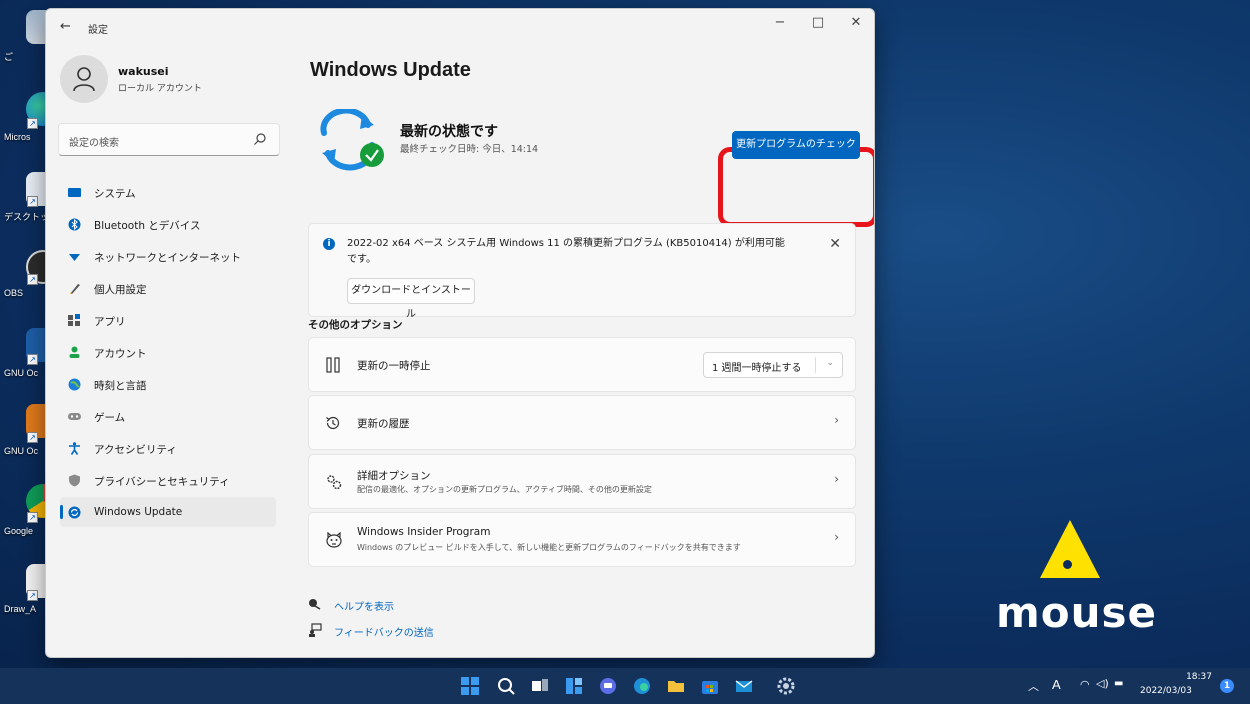 This screenshot has height=704, width=1250. I want to click on sidebar-item-bluetooth: Bluetooth とデバイス, so click(168, 224).